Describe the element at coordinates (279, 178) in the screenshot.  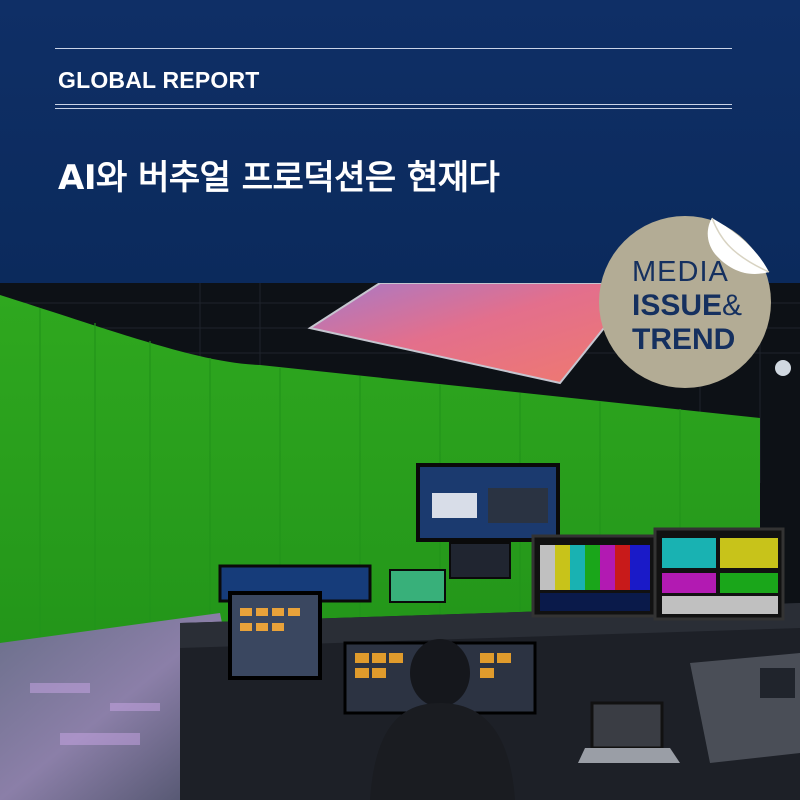
I see `headline: AI와 버추얼 프로덕션은 현재다` at that location.